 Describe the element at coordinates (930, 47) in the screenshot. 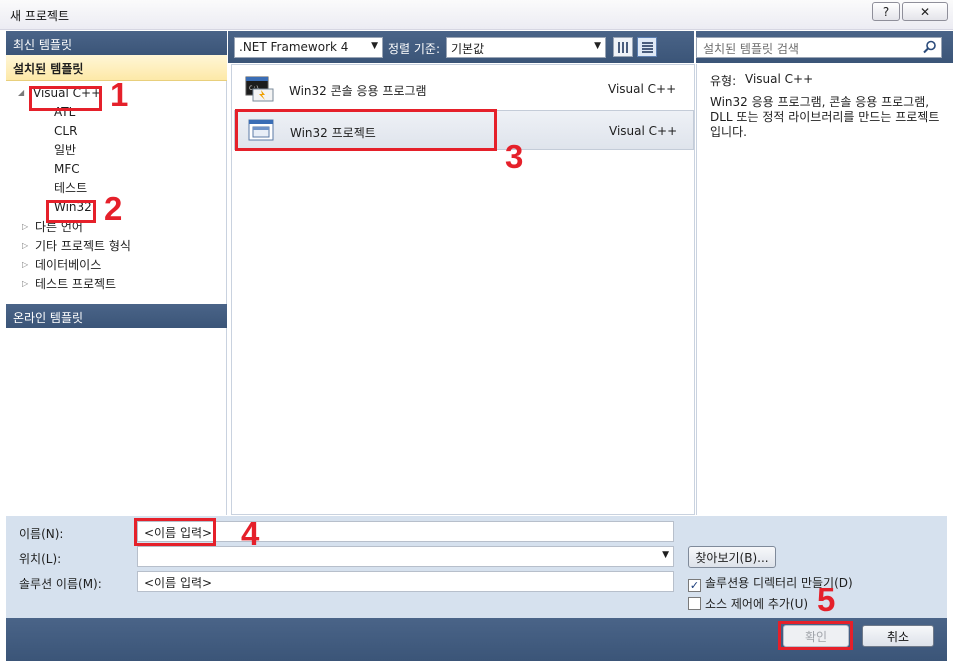

I see `search-icon` at that location.